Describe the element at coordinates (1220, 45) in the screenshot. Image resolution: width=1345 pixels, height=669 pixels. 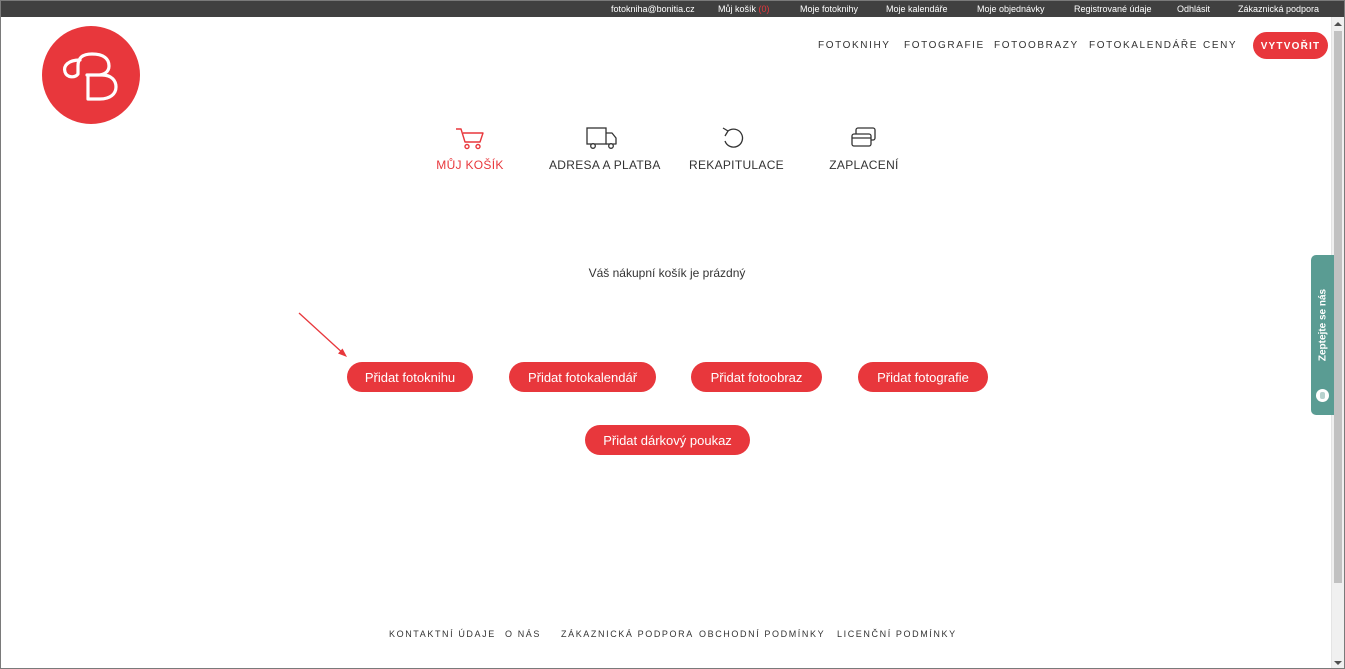
I see `nav-prices: CENY` at that location.